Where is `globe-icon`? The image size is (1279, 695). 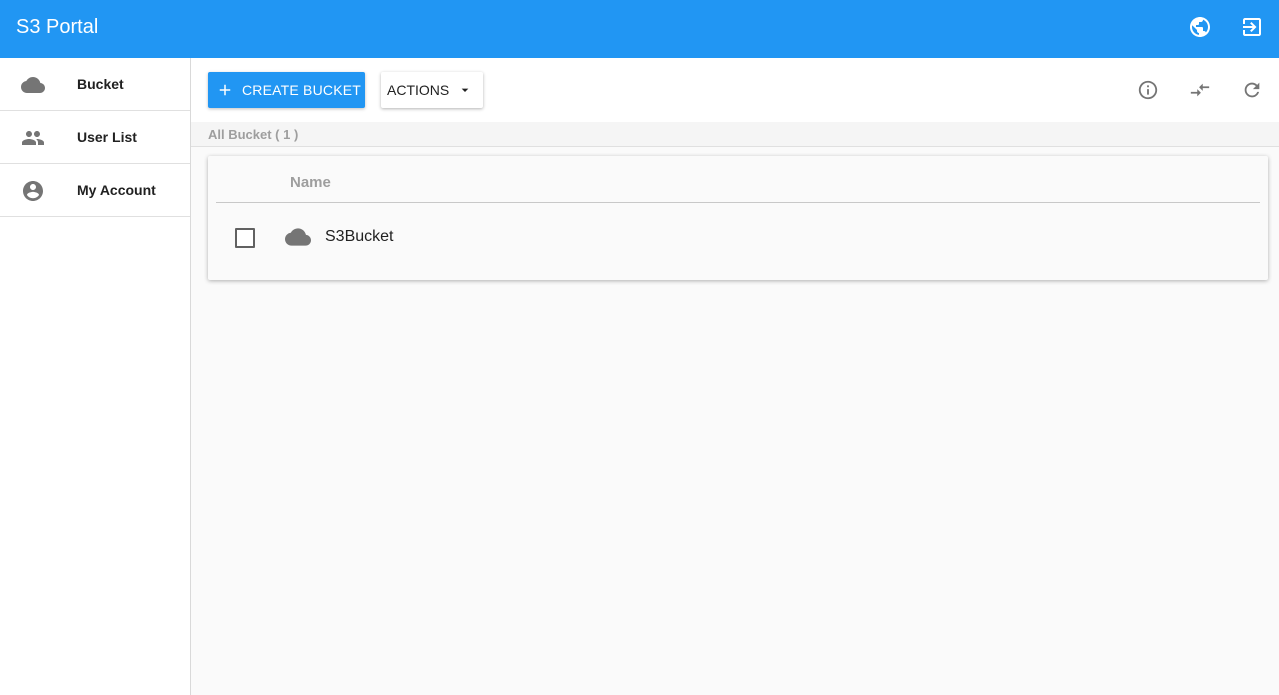
globe-icon is located at coordinates (1200, 27).